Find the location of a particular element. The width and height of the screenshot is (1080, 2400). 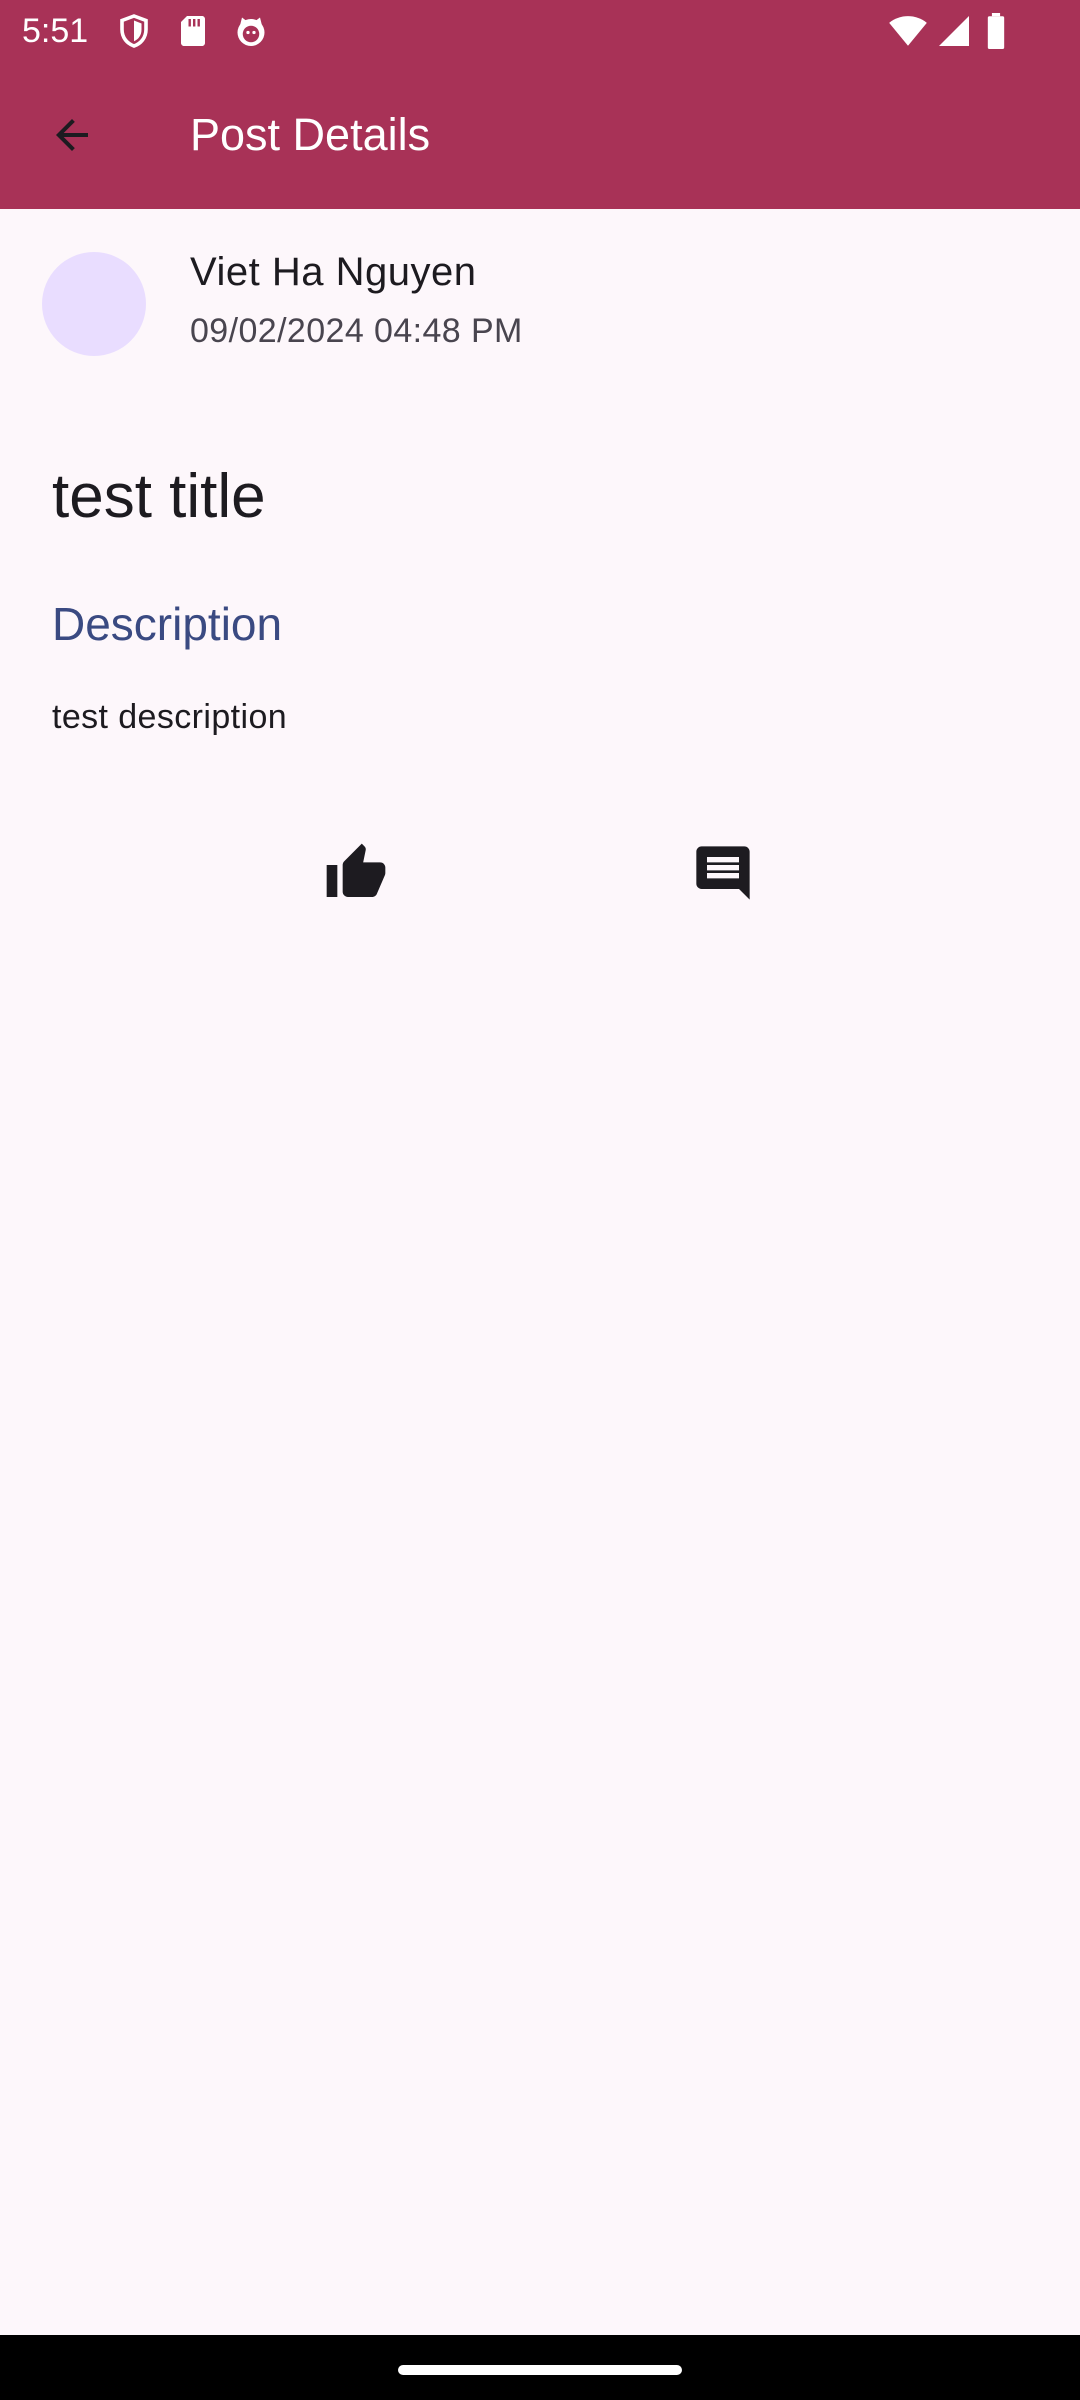

comment-icon is located at coordinates (723, 875).